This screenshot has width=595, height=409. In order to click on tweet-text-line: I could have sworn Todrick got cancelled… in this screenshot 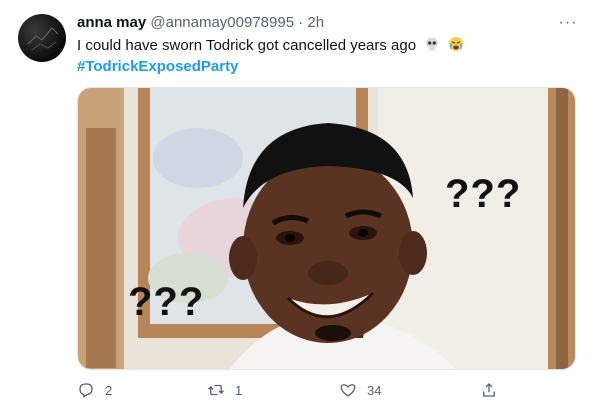, I will do `click(327, 46)`.